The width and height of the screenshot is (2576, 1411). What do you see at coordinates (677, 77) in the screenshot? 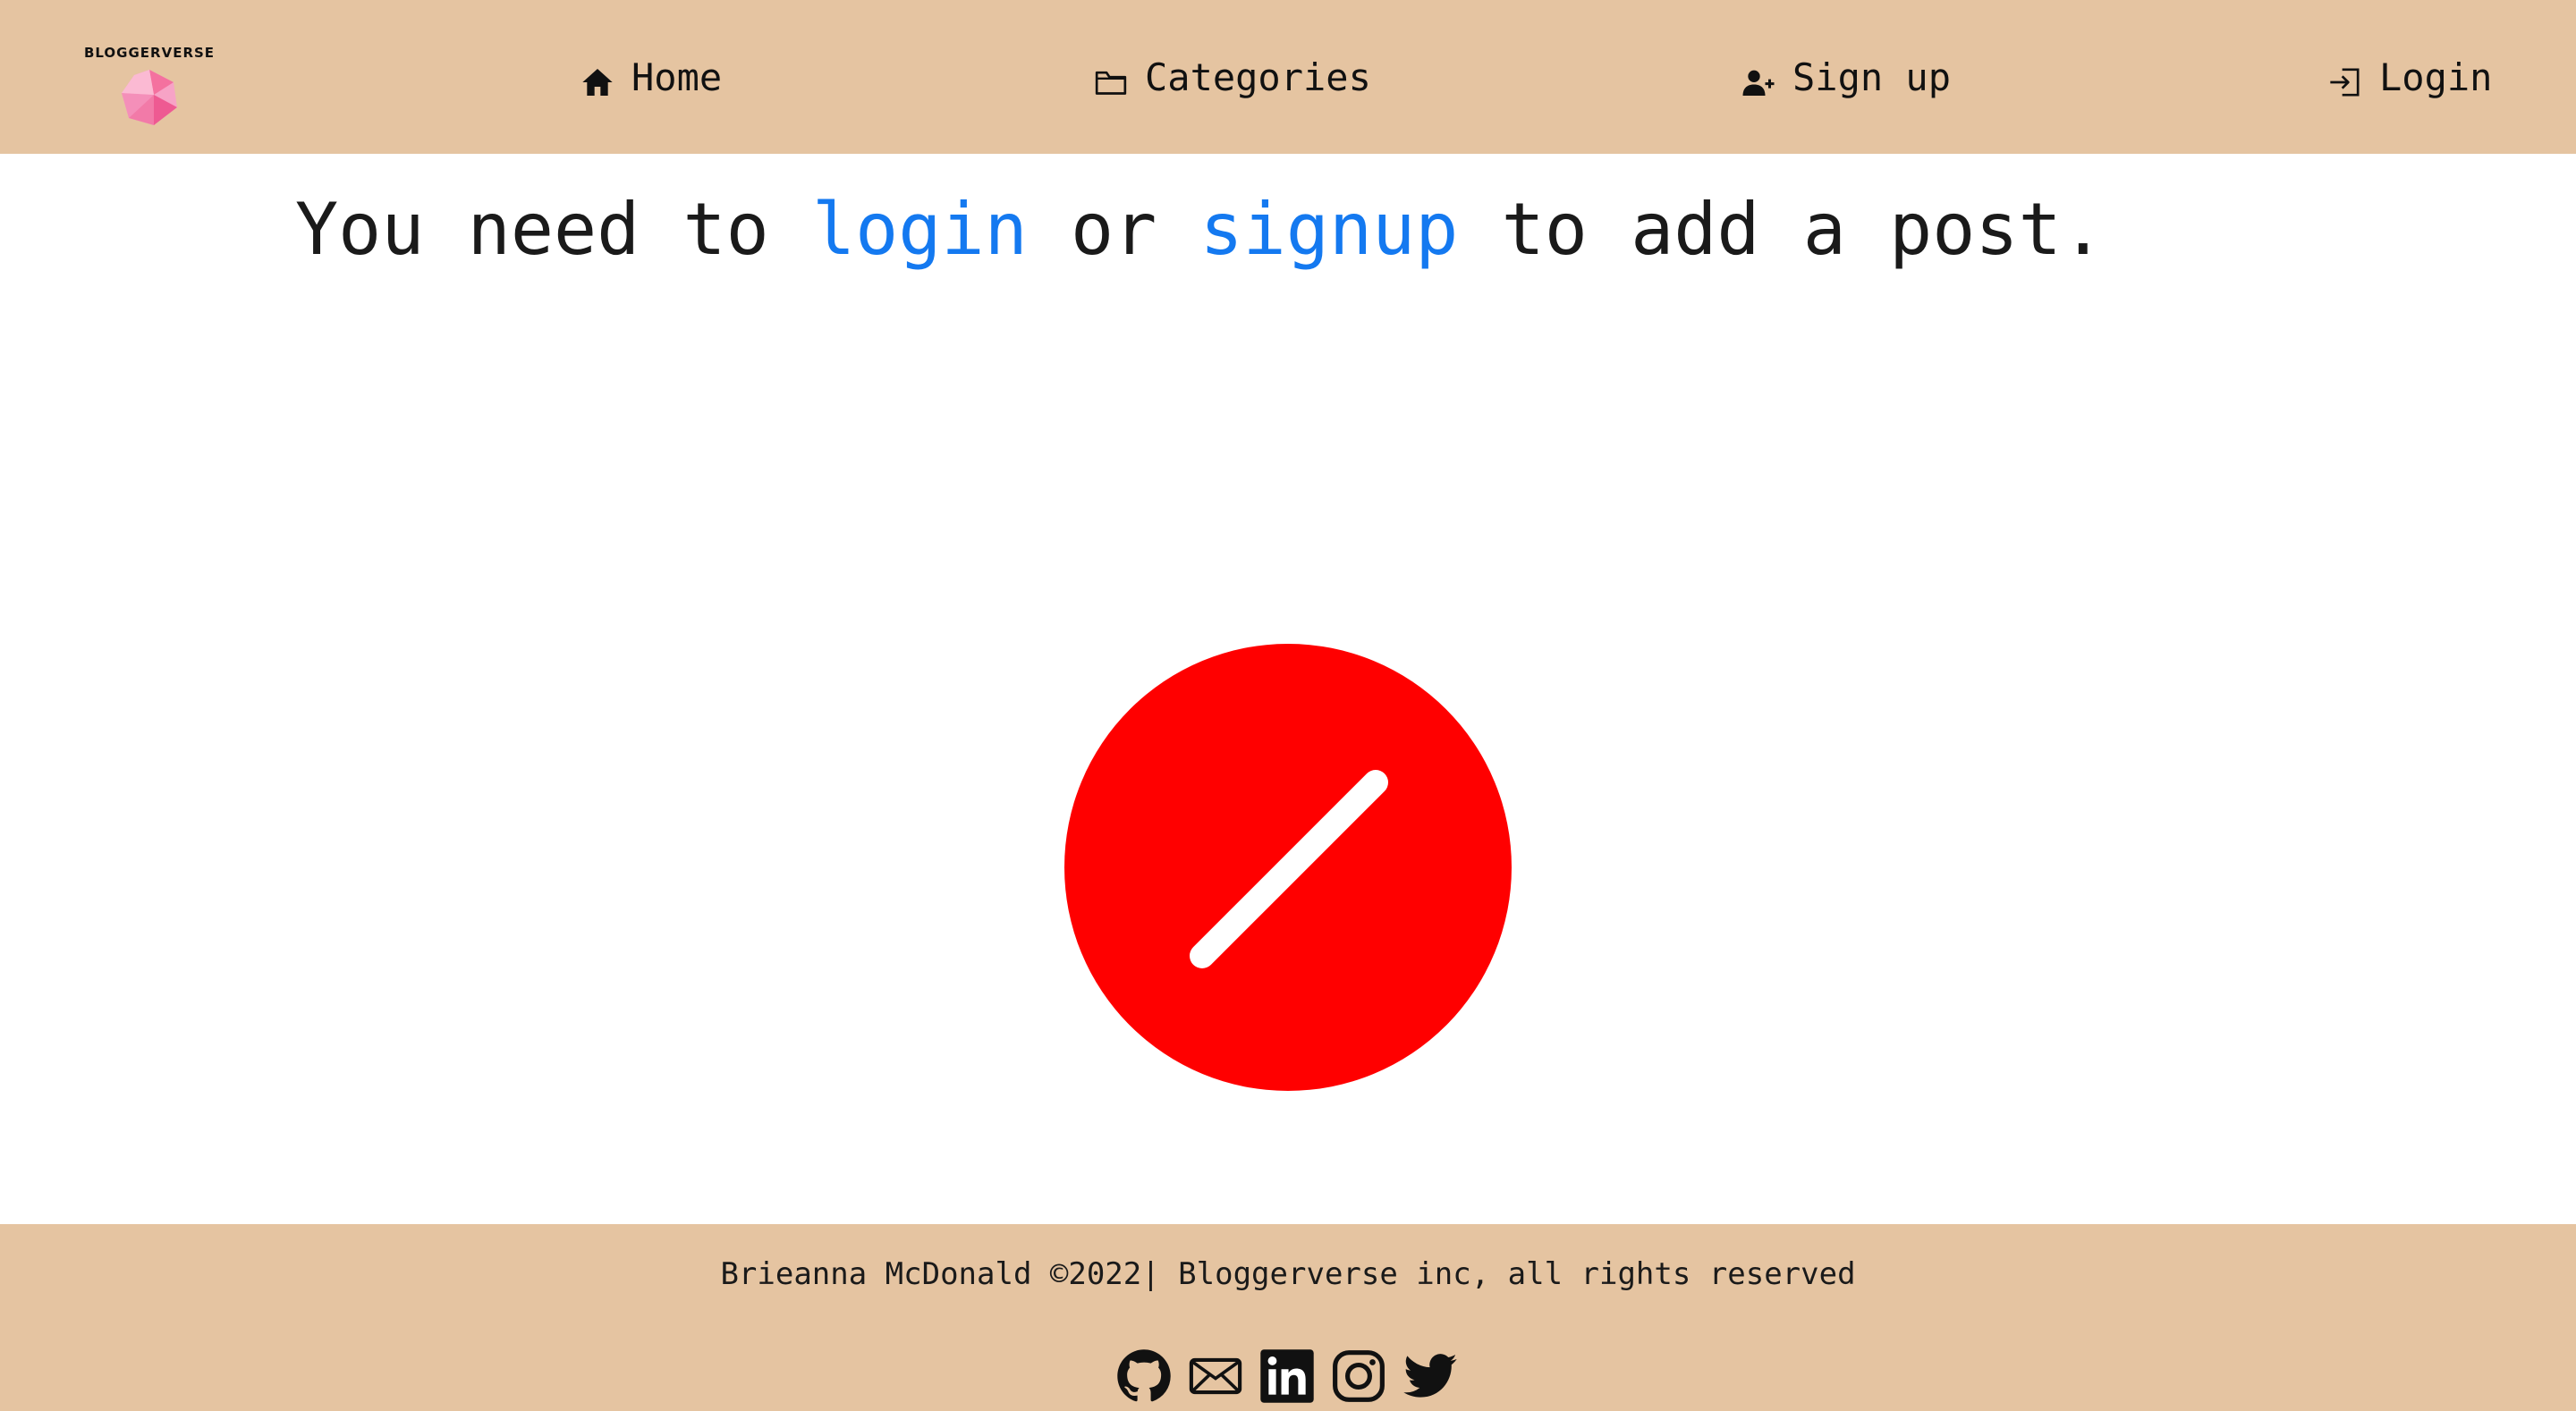
I see `nav-home-label: Home` at bounding box center [677, 77].